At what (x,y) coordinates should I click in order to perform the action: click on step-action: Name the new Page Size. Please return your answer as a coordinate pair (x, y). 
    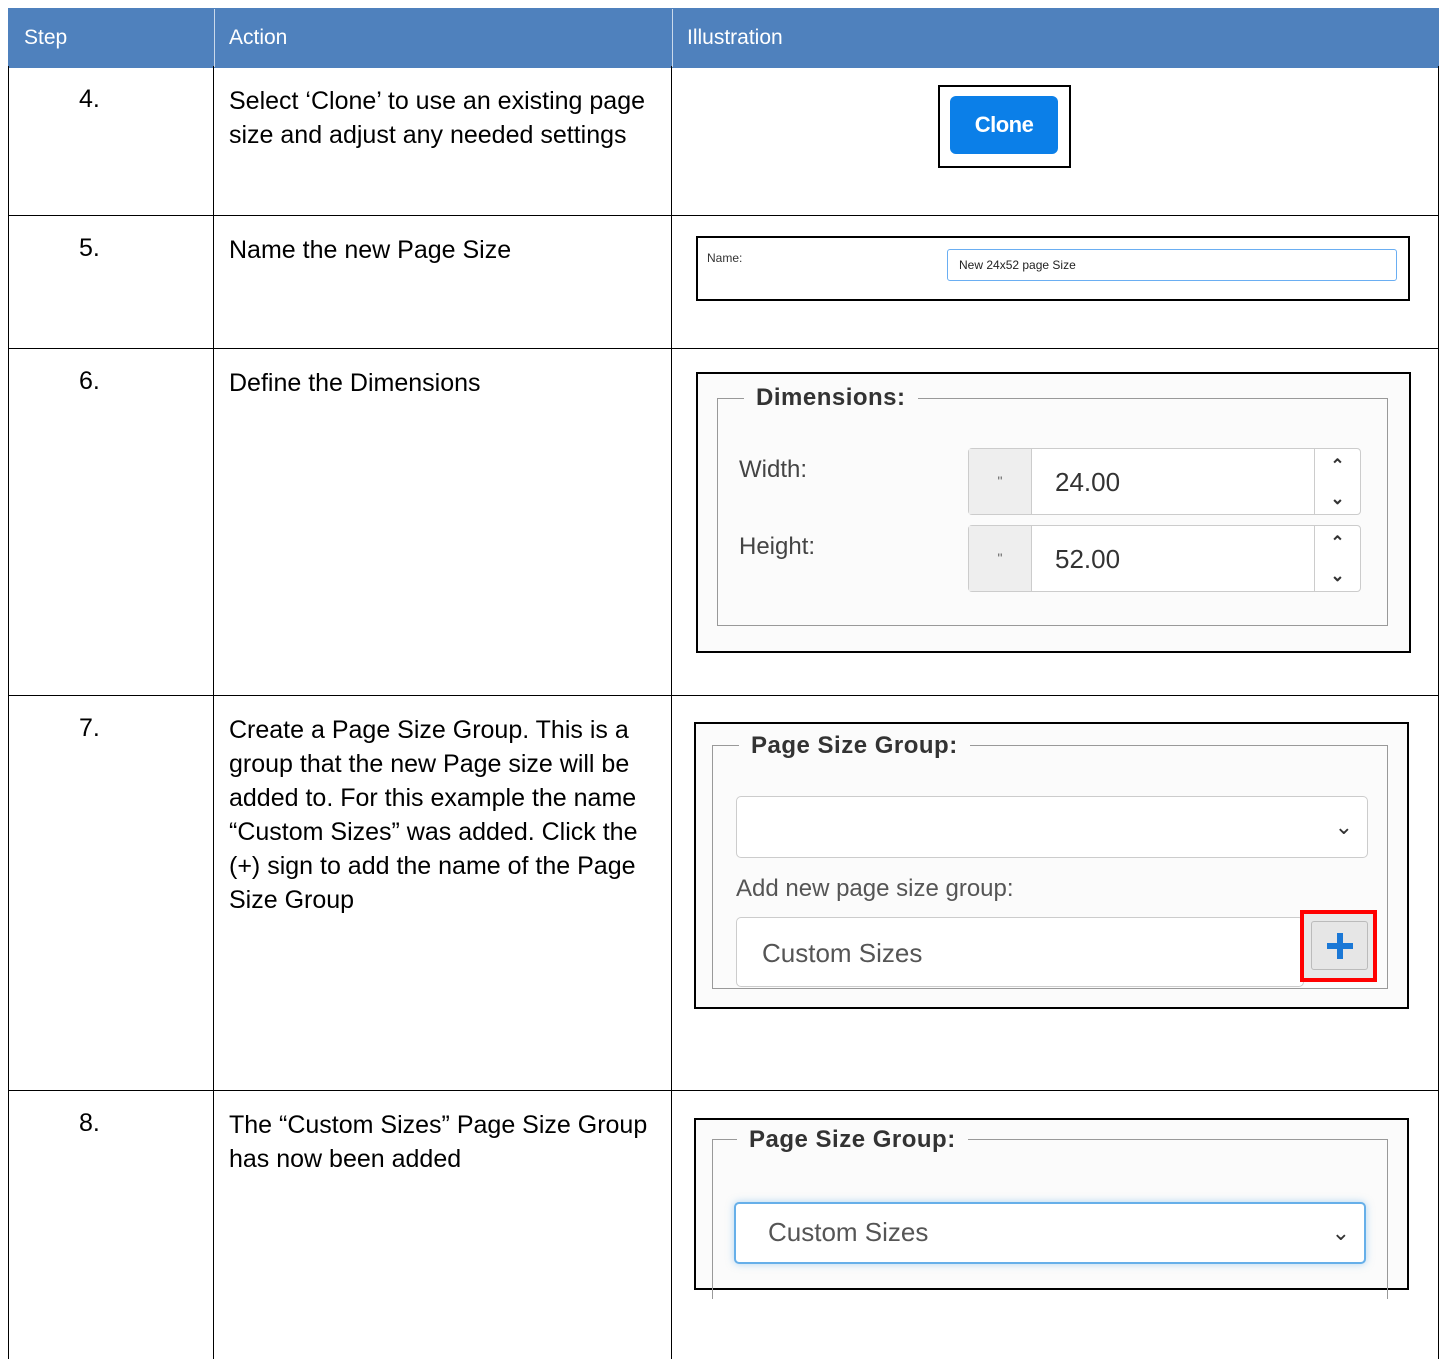
    Looking at the image, I should click on (370, 250).